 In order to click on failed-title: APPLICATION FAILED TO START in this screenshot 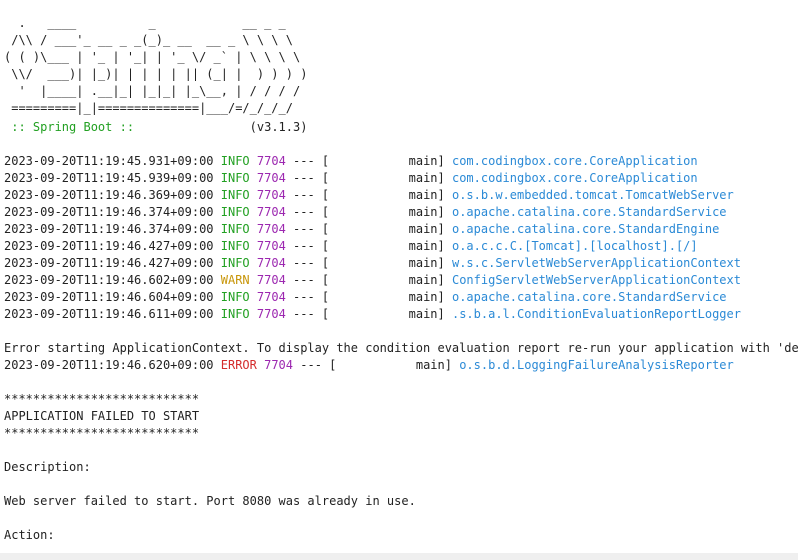, I will do `click(102, 416)`.